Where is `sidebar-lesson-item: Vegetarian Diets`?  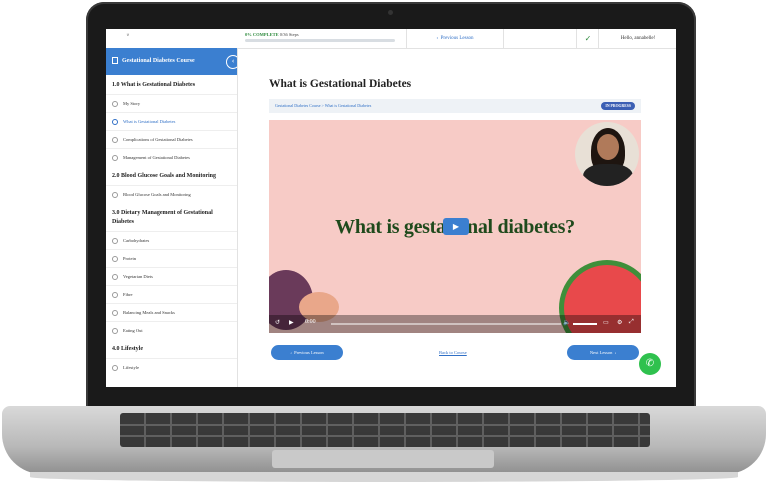 sidebar-lesson-item: Vegetarian Diets is located at coordinates (171, 276).